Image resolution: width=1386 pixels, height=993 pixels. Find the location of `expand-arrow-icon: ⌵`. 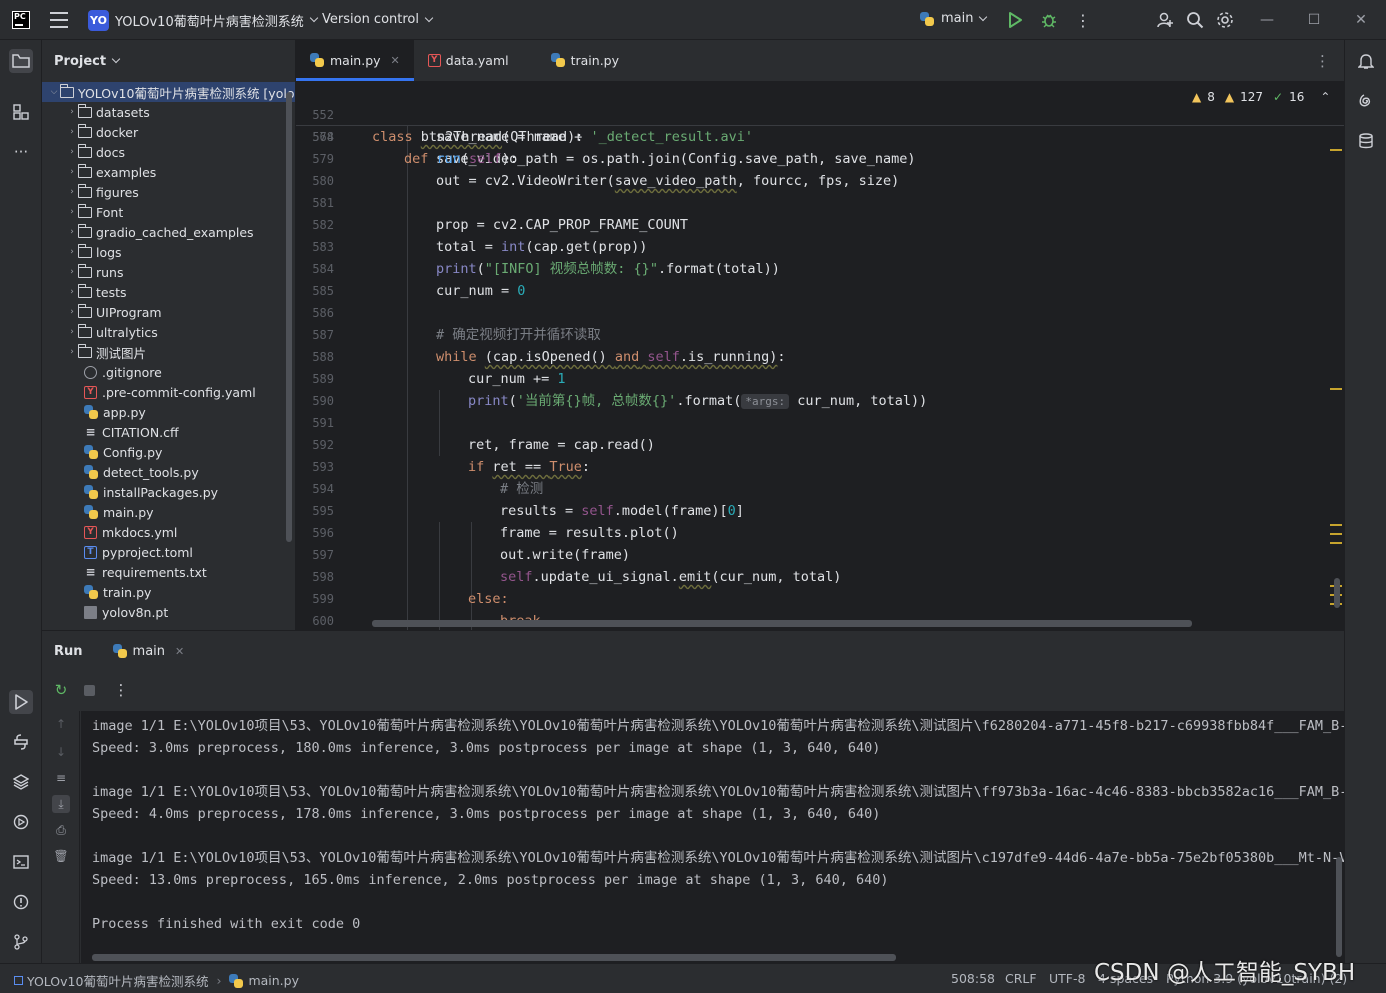

expand-arrow-icon: ⌵ is located at coordinates (54, 92).